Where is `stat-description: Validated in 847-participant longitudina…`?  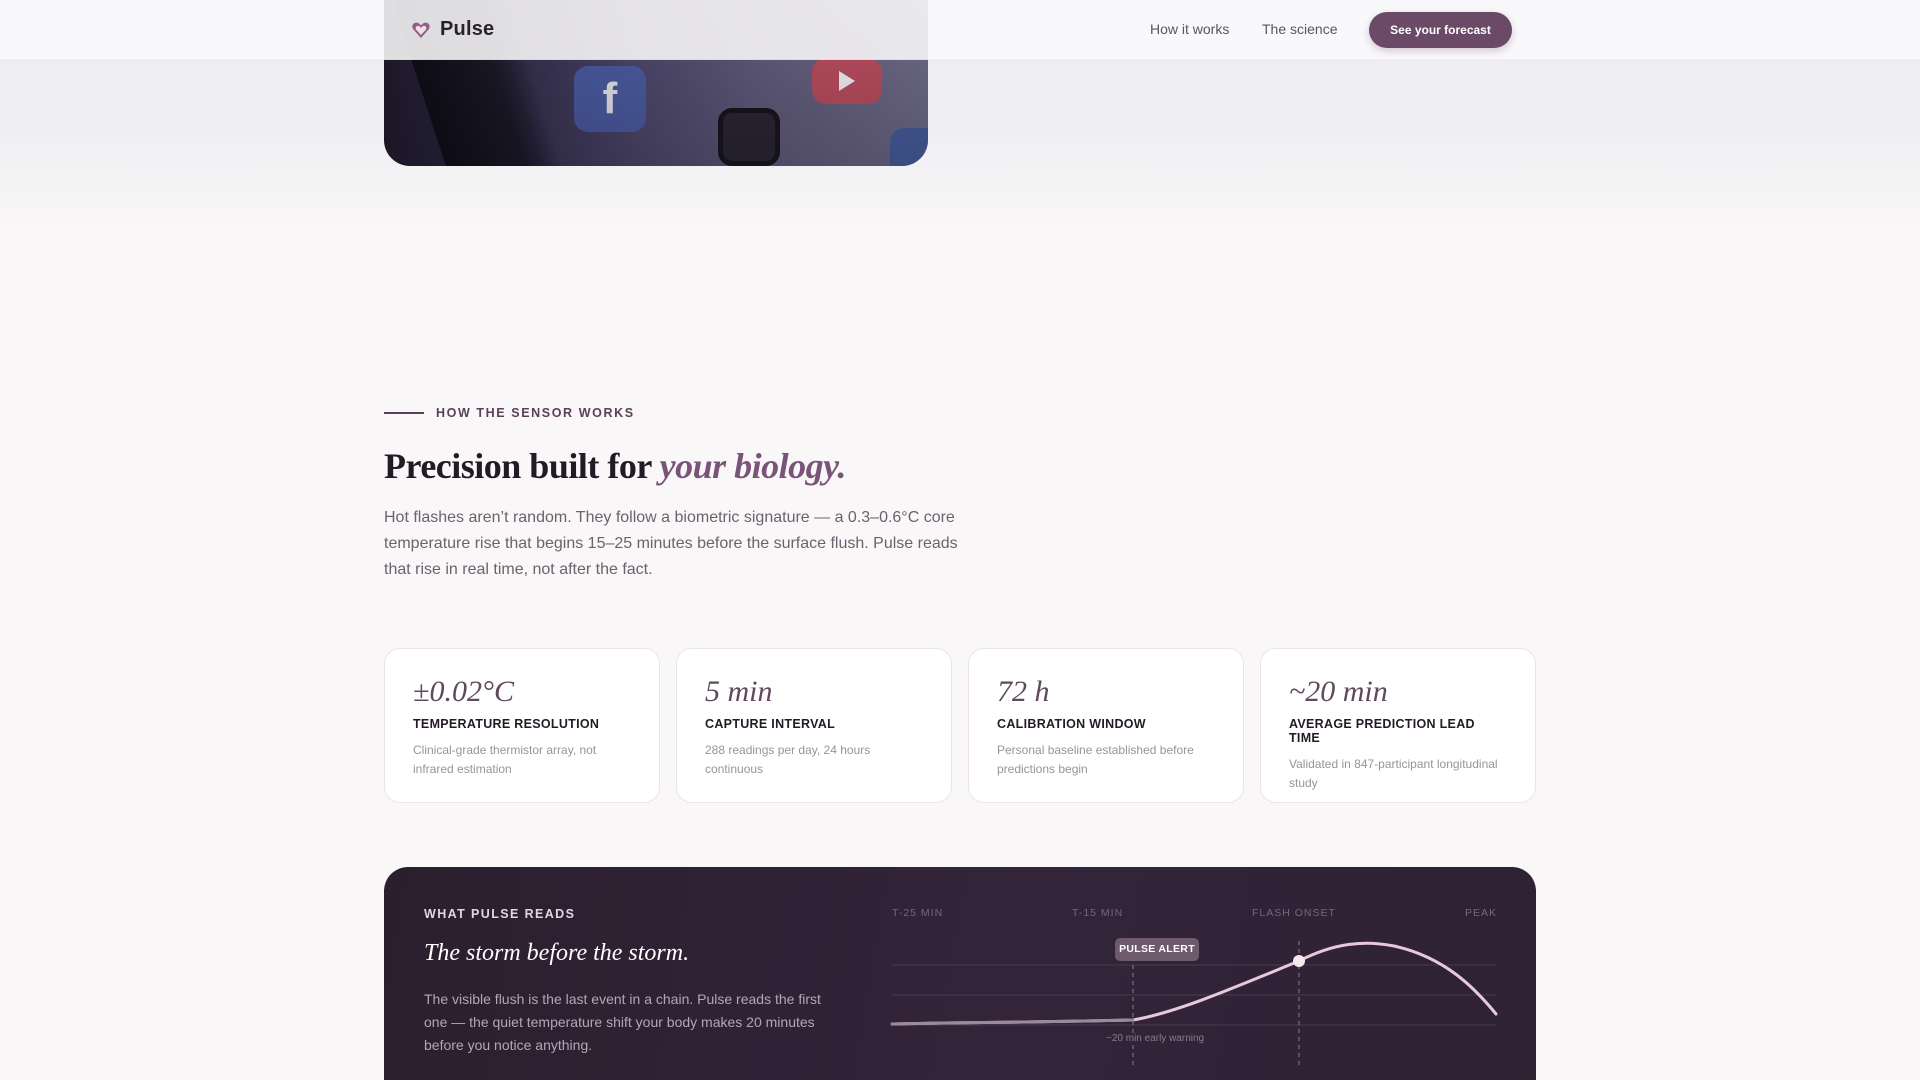 stat-description: Validated in 847-participant longitudina… is located at coordinates (1393, 773).